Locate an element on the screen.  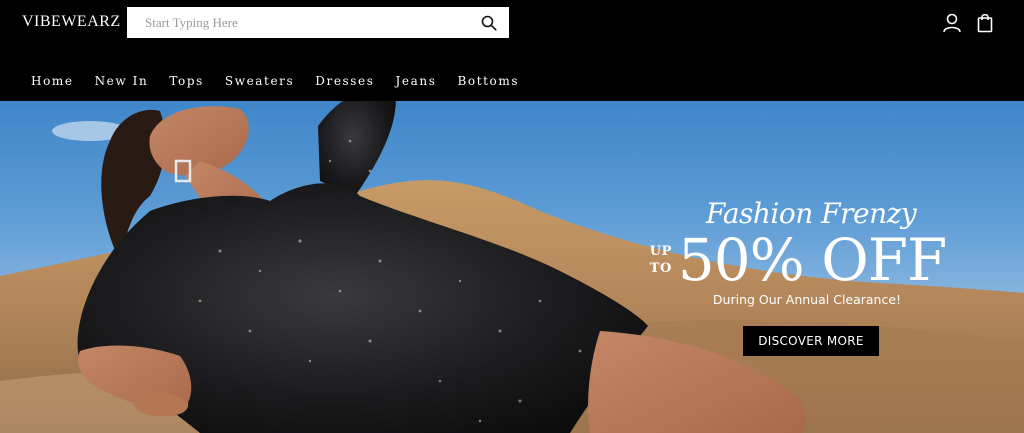
search-bar is located at coordinates (318, 22).